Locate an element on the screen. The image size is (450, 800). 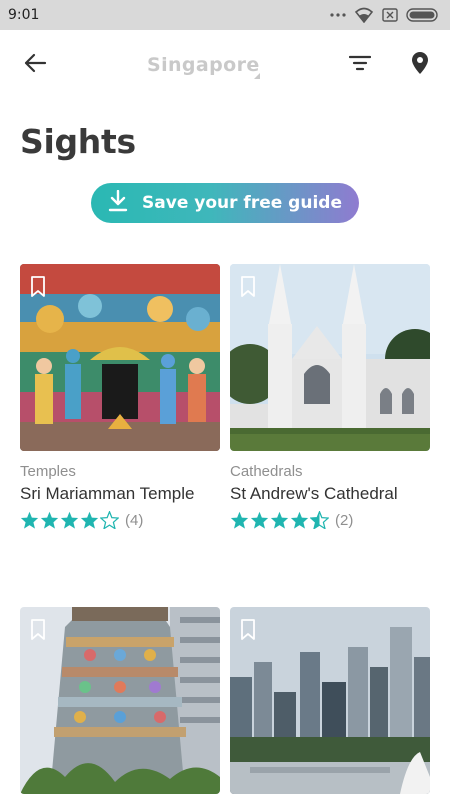
wifi-icon is located at coordinates (364, 15).